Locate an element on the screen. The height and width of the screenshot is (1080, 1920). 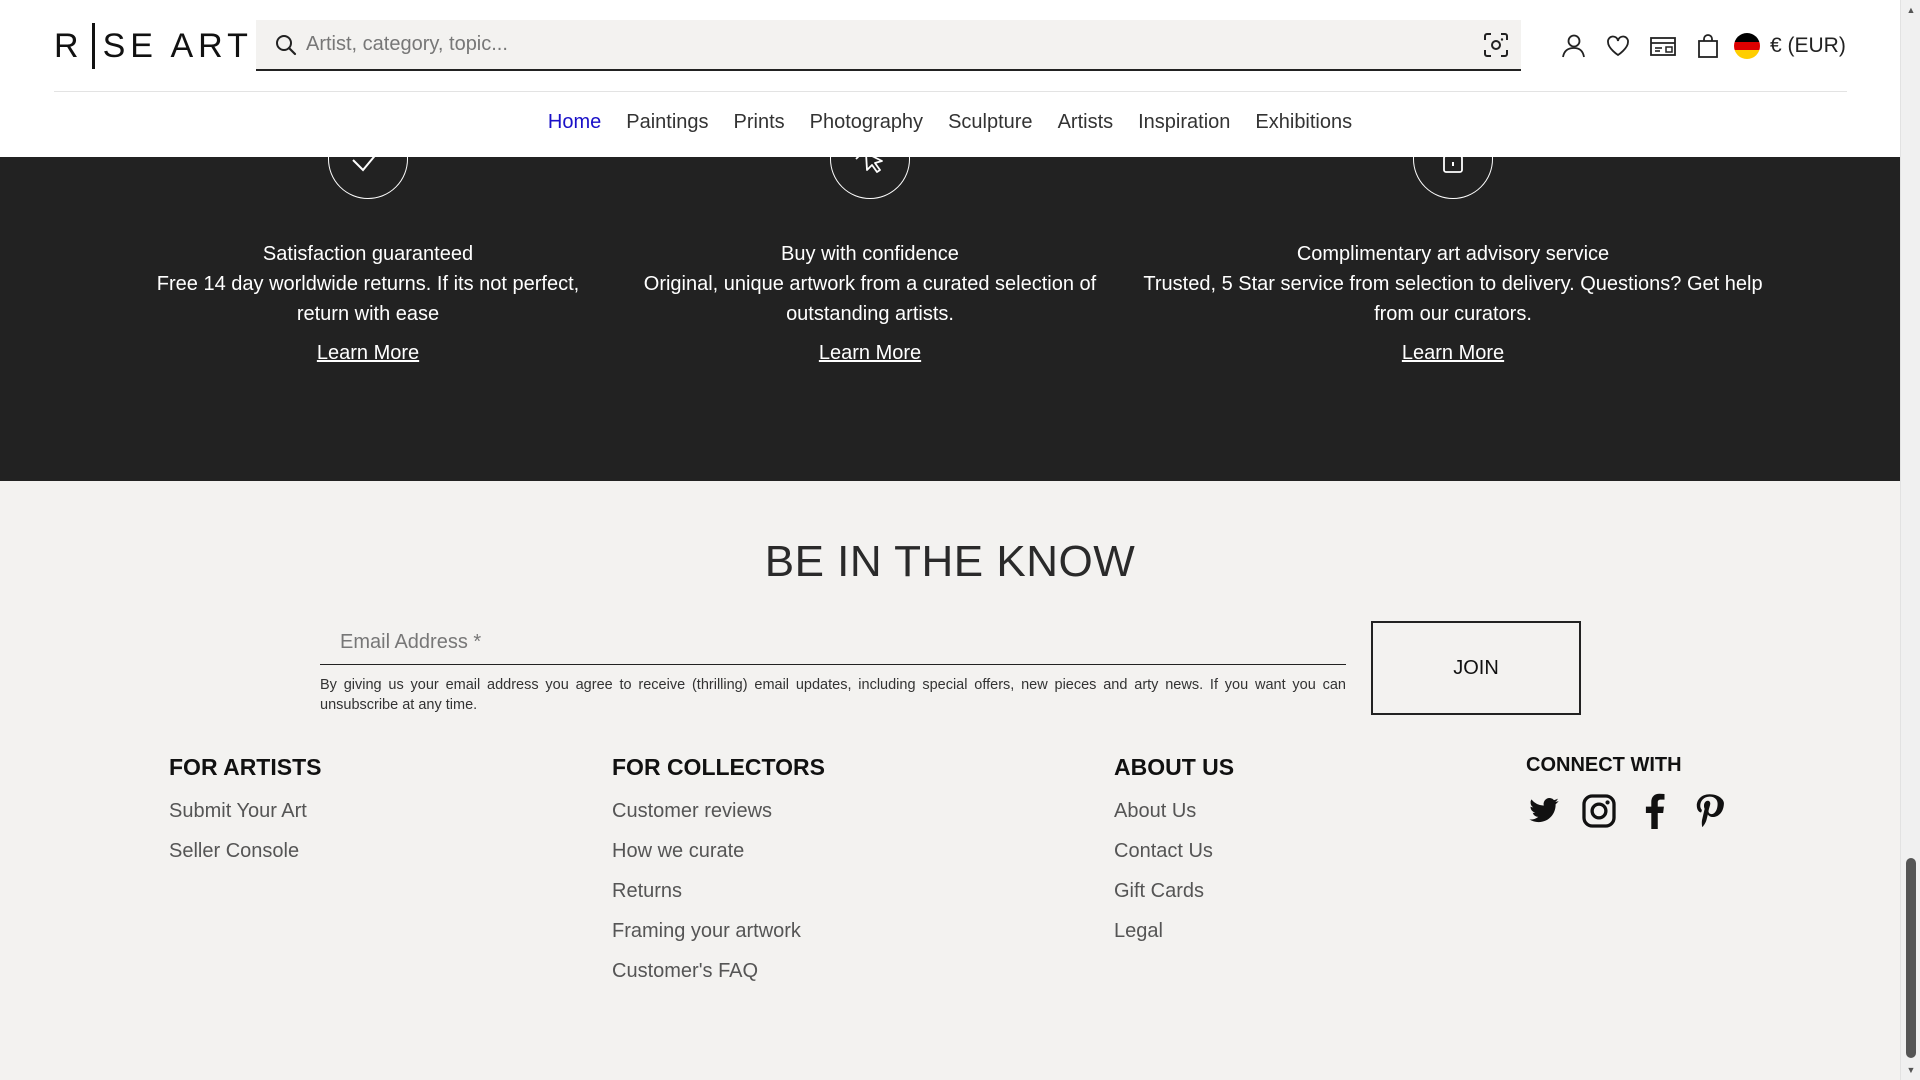
email-field is located at coordinates (833, 642).